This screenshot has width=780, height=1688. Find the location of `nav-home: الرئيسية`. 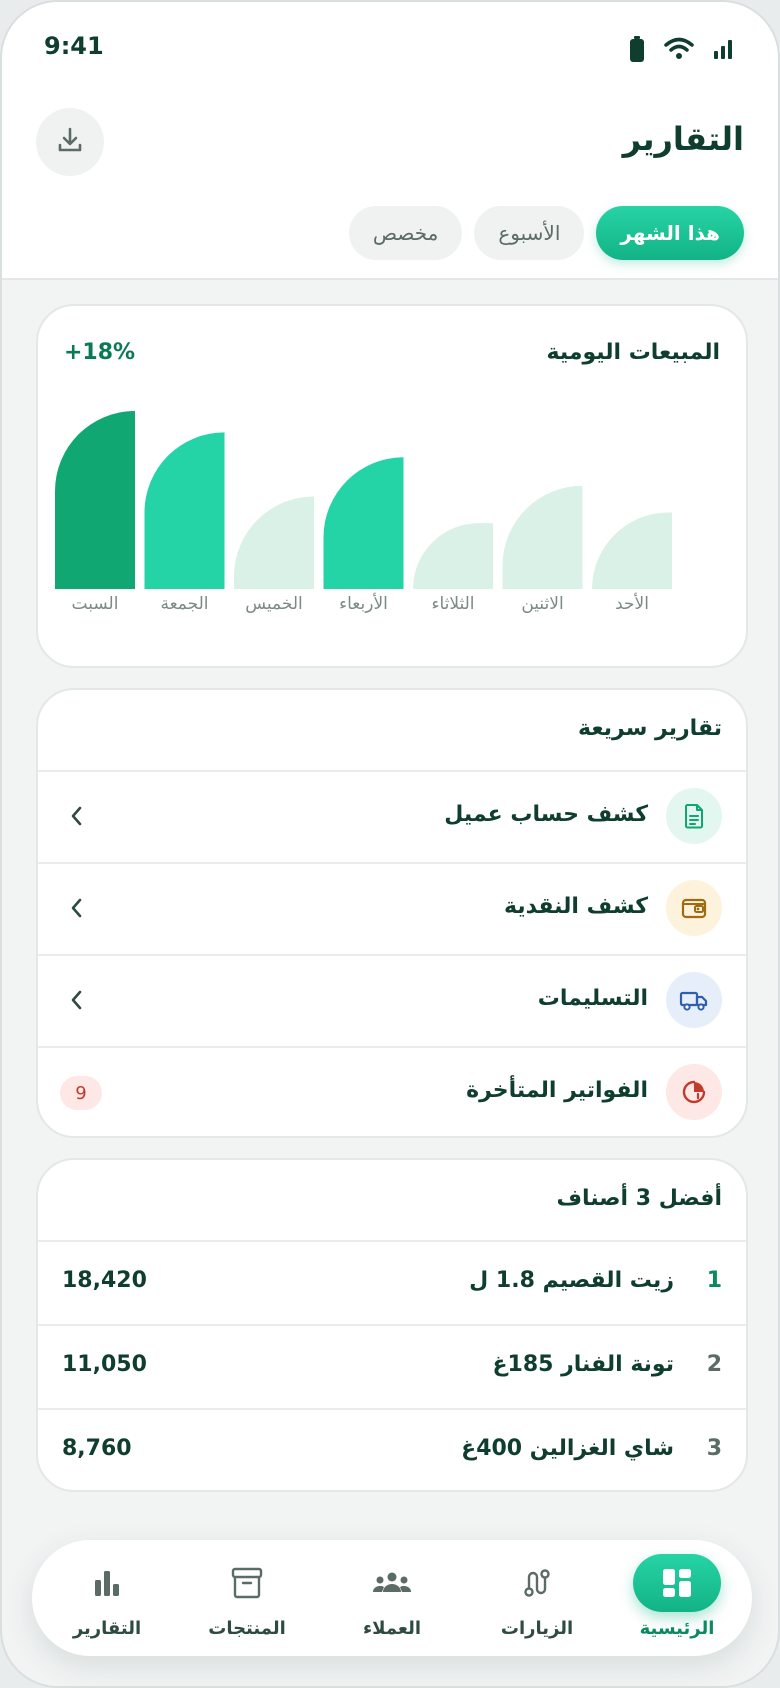

nav-home: الرئيسية is located at coordinates (677, 1598).